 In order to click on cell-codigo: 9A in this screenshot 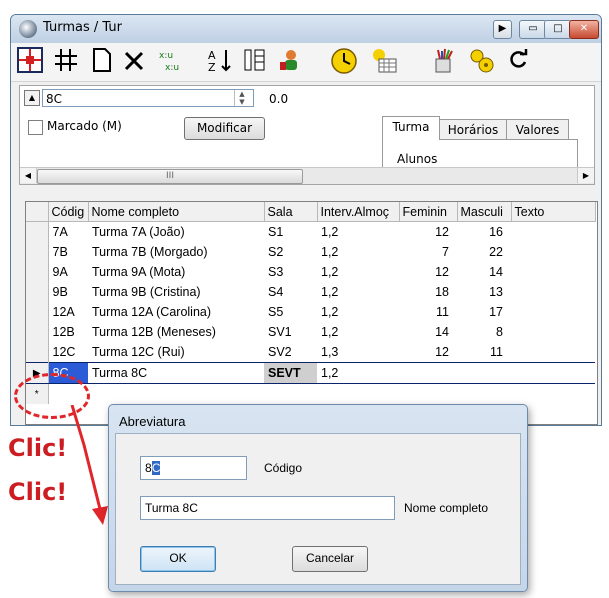, I will do `click(68, 272)`.